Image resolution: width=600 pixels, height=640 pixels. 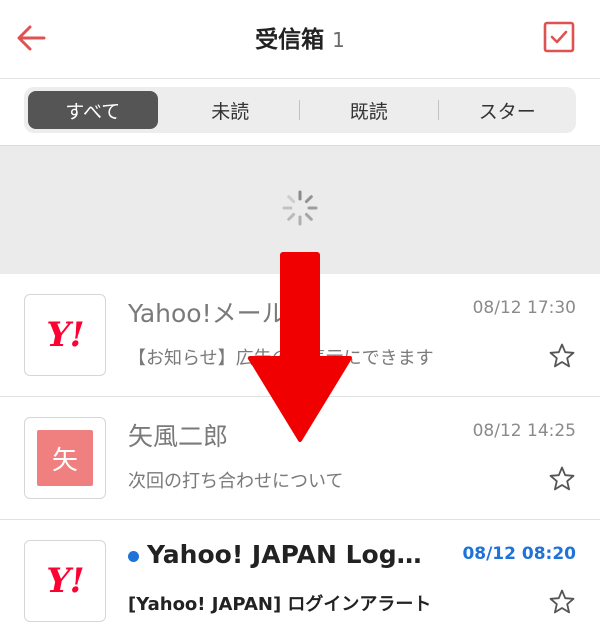 I want to click on mail-subject: 次回の打ち合わせについて, so click(x=236, y=481).